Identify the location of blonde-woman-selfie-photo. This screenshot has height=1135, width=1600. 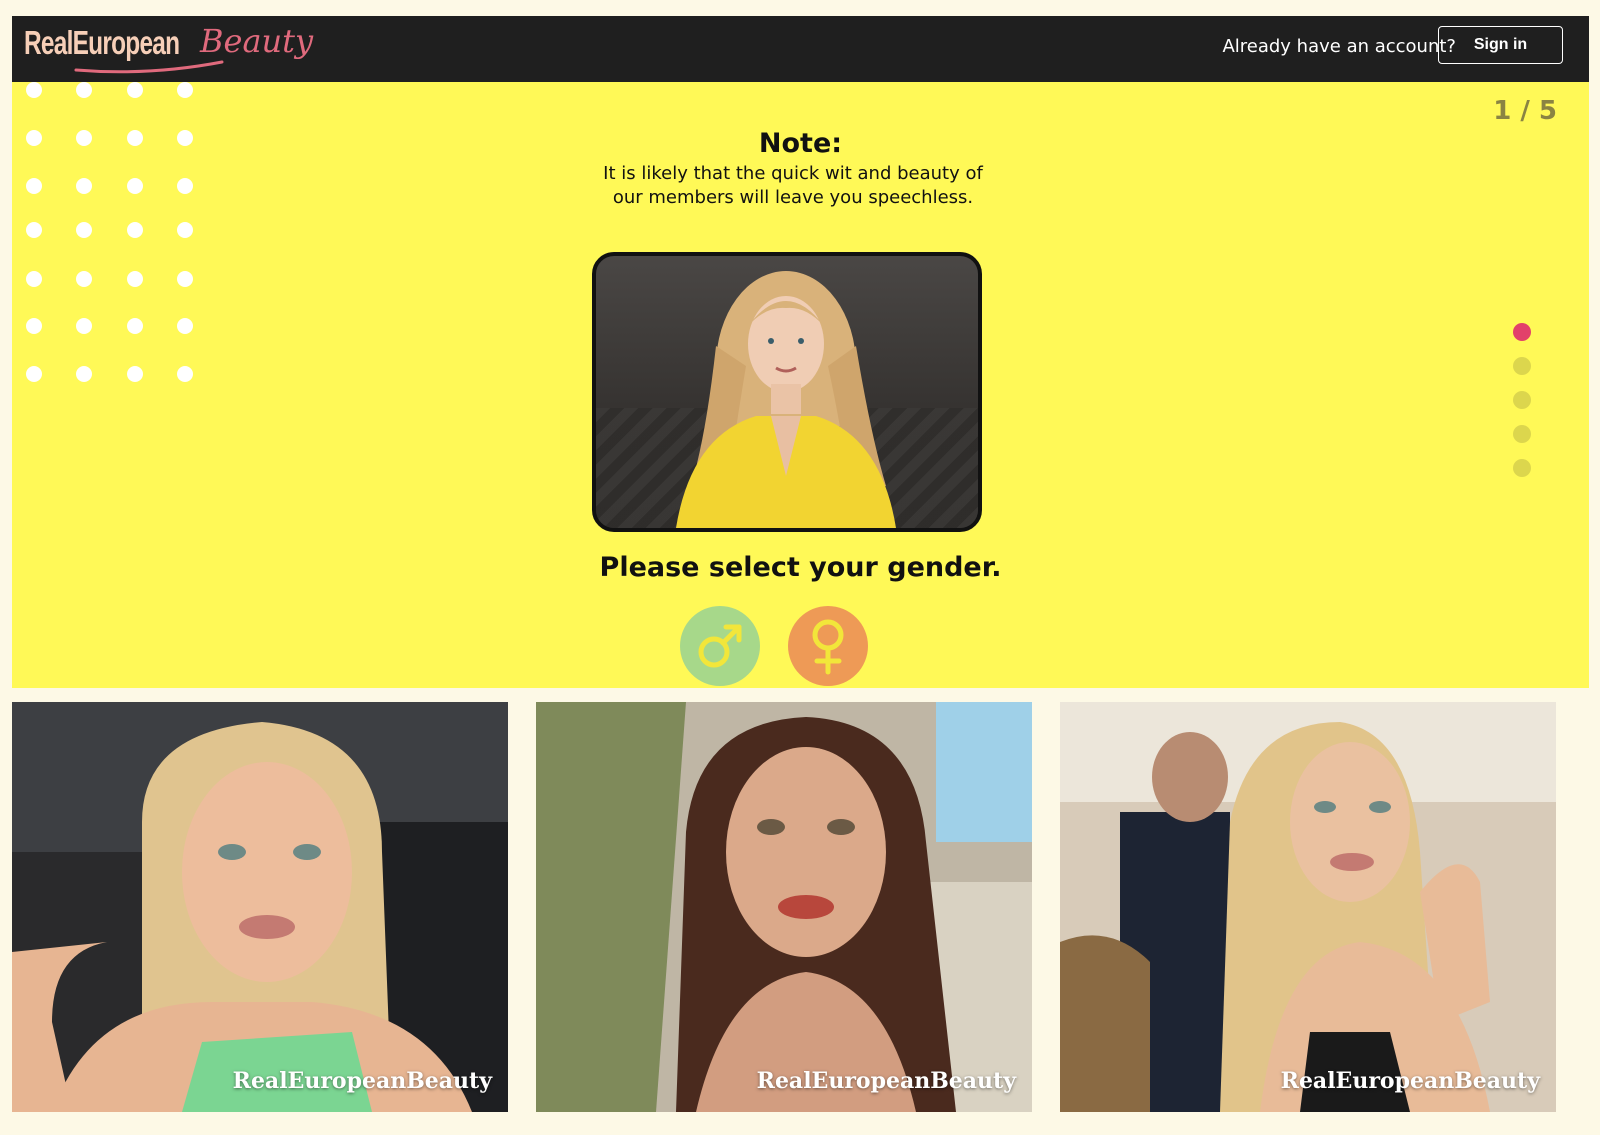
(260, 907).